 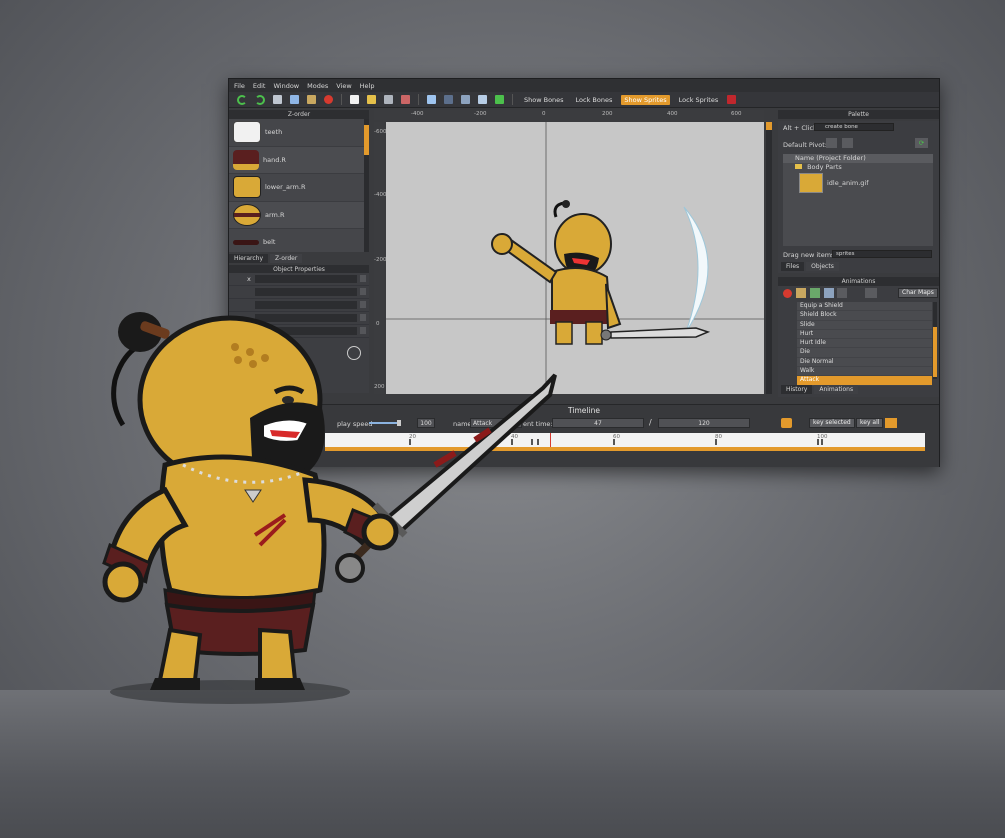 I want to click on zorder-item-label: belt, so click(x=269, y=242).